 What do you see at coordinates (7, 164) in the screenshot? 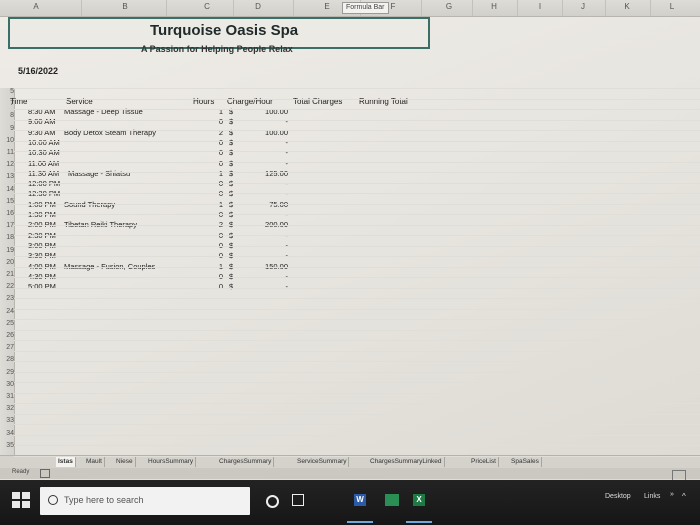
I see `row-number: 12` at bounding box center [7, 164].